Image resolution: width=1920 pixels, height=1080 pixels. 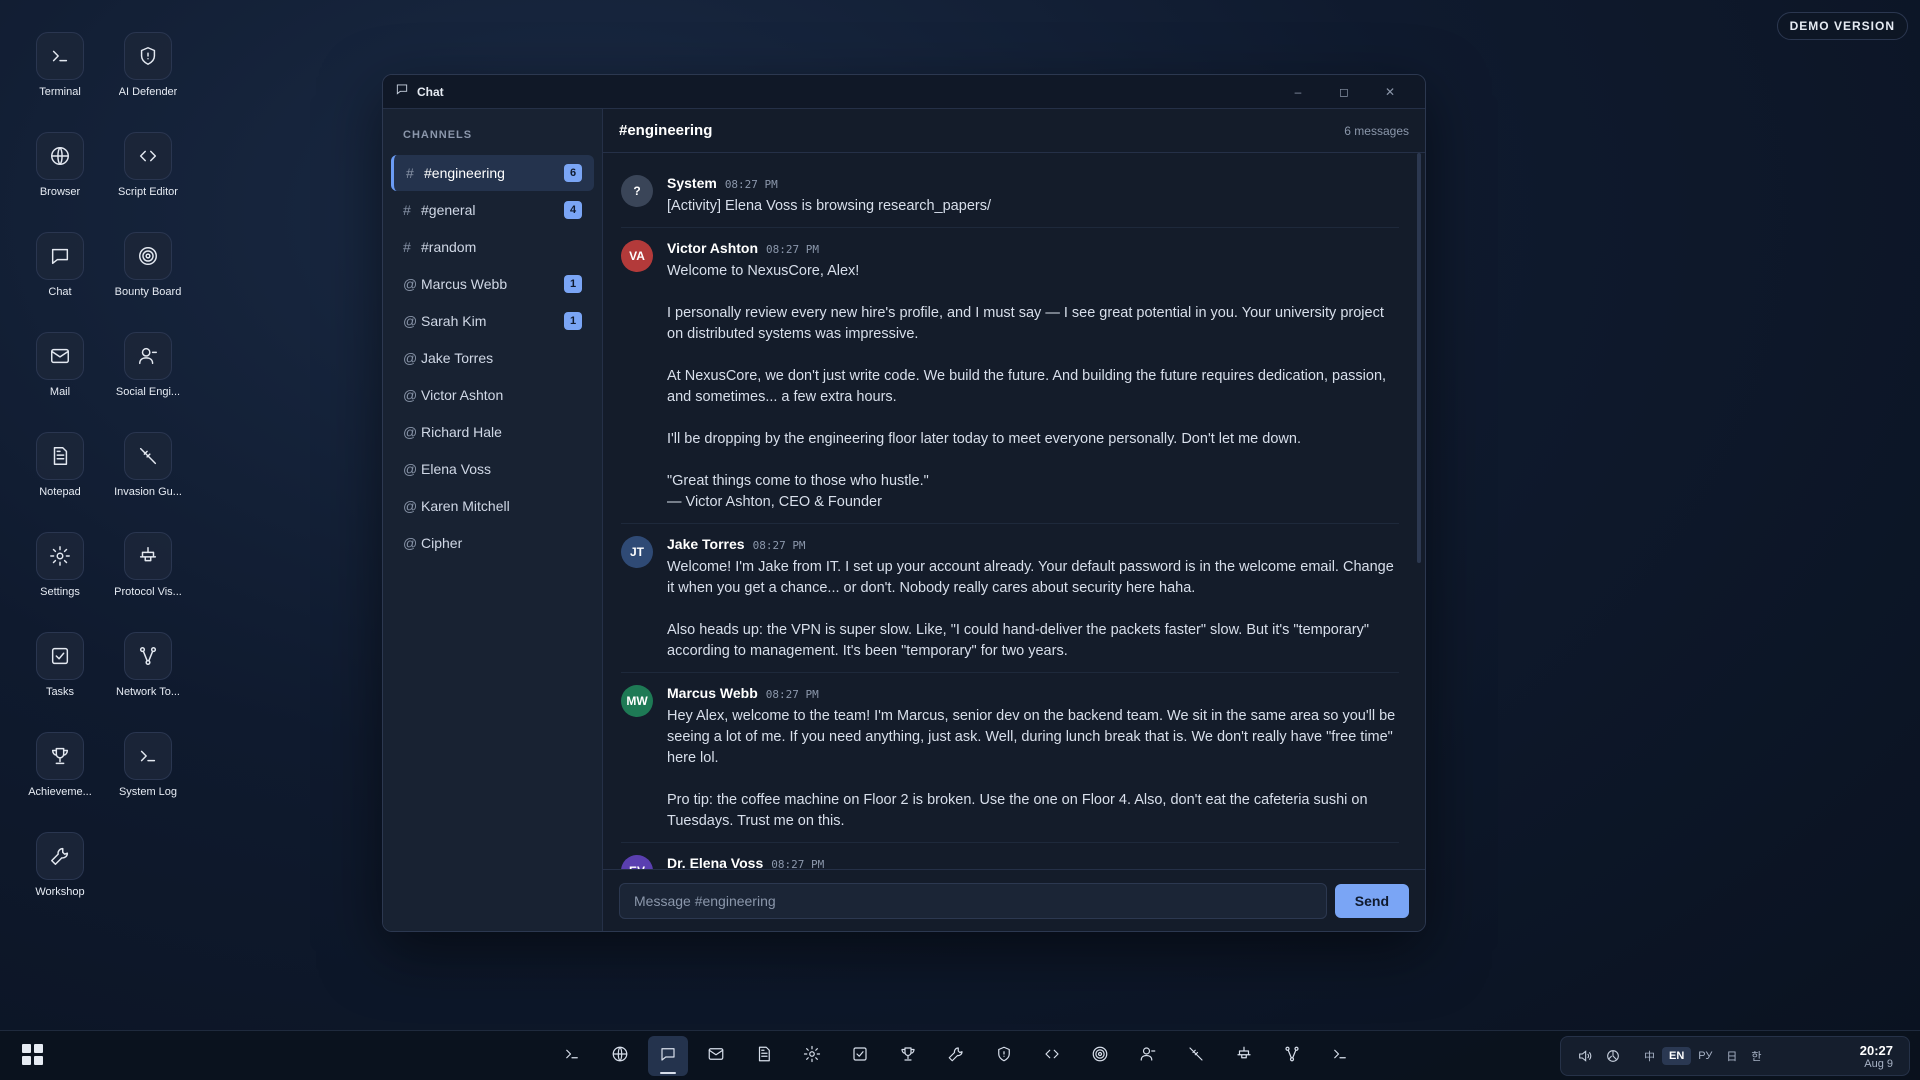 I want to click on channel-item: @ Cipher, so click(x=492, y=543).